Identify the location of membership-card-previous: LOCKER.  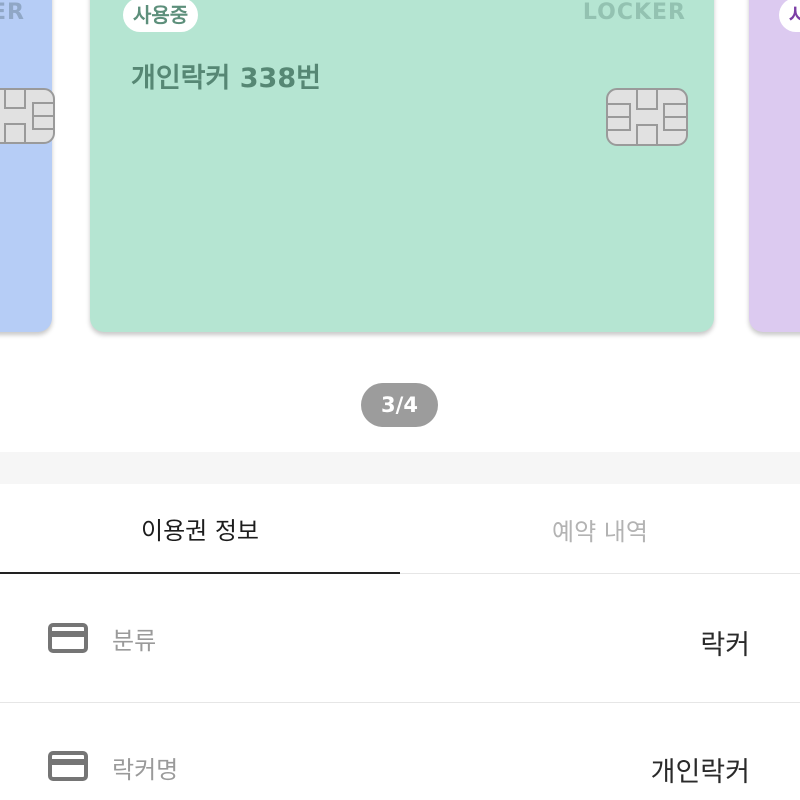
(27, 166).